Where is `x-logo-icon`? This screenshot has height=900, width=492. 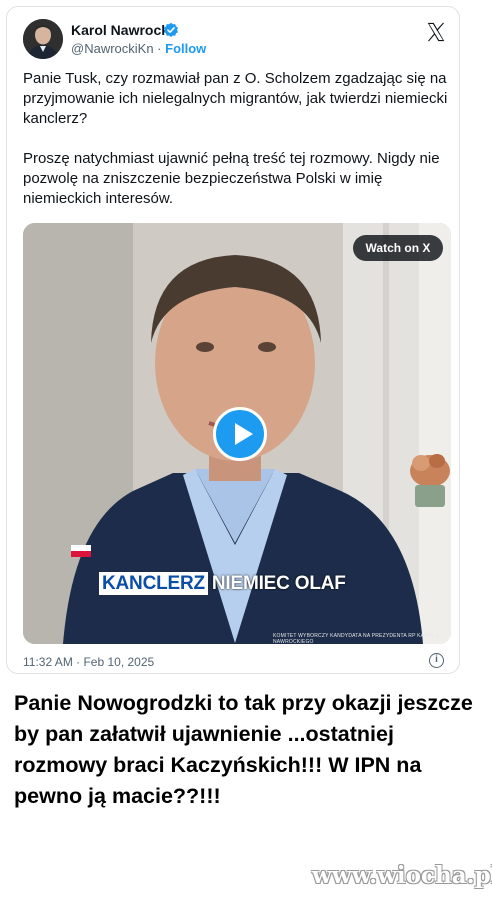 x-logo-icon is located at coordinates (436, 32).